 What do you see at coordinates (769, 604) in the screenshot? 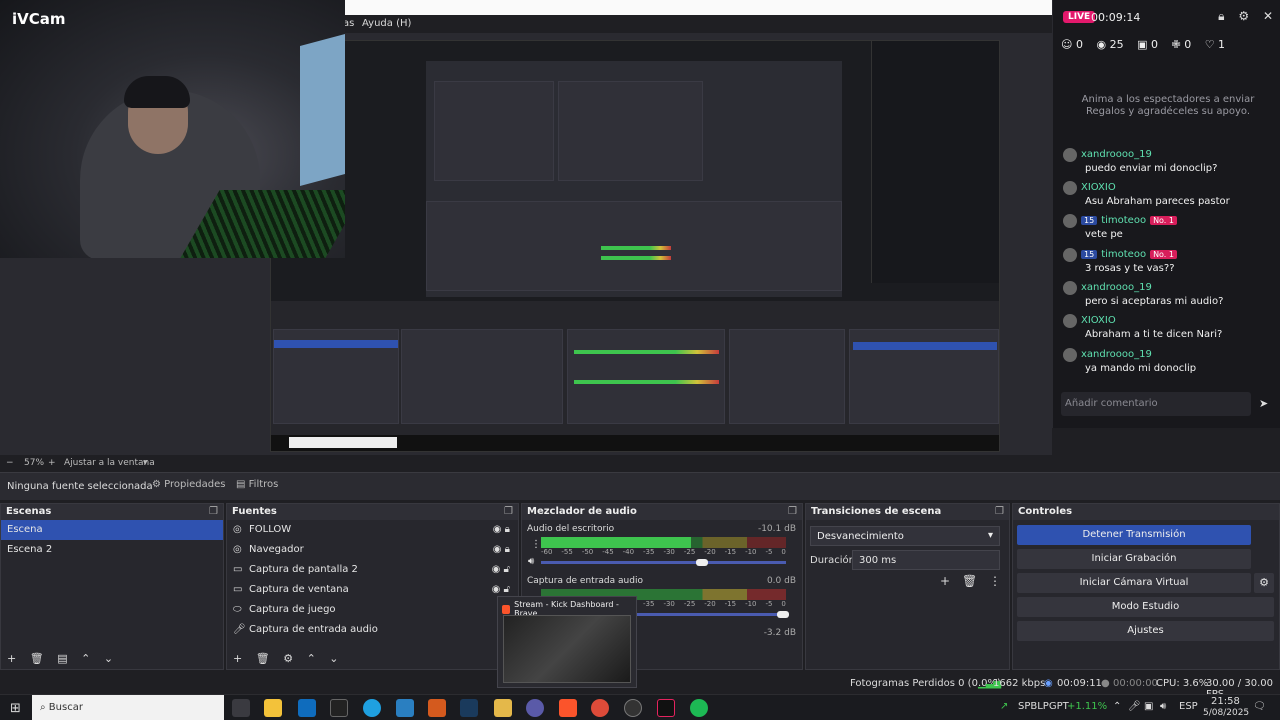
I see `meter-tick: -5` at bounding box center [769, 604].